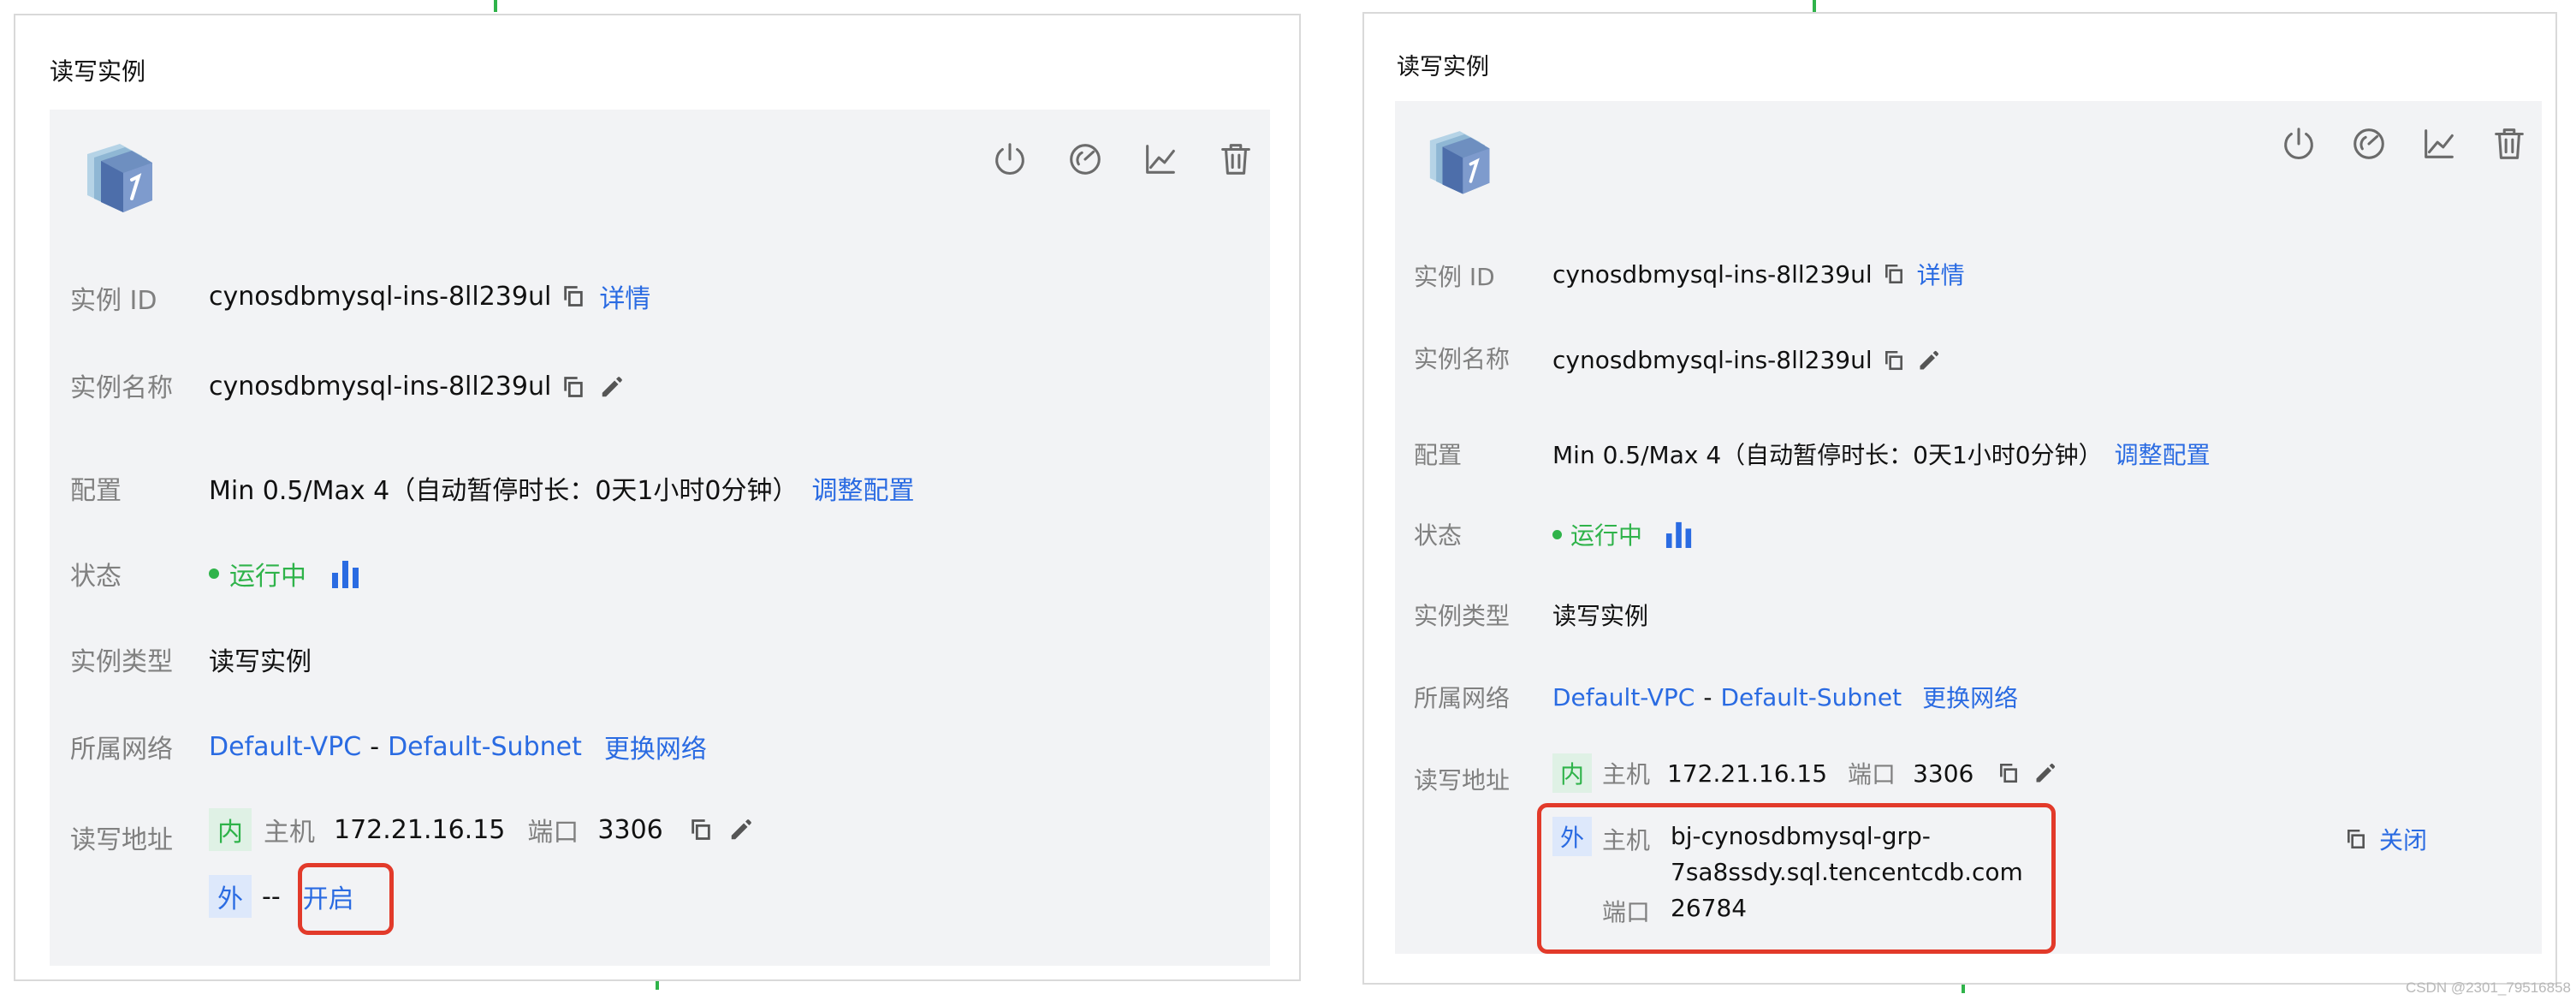 The height and width of the screenshot is (1000, 2576). I want to click on external-placeholder: --, so click(271, 896).